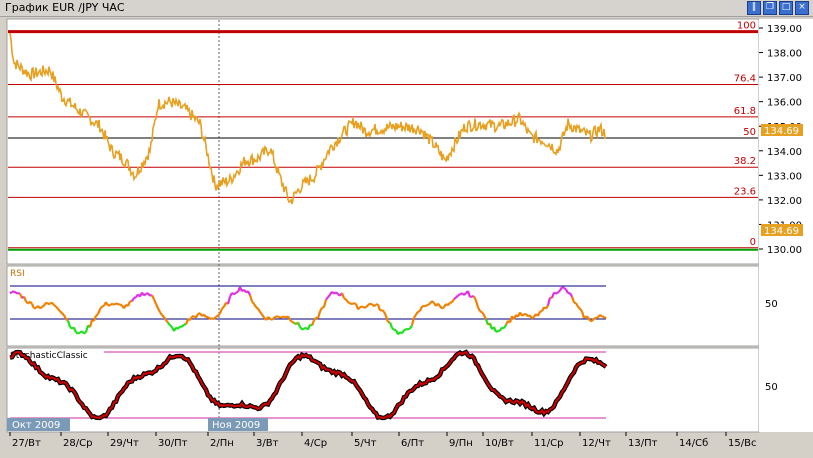 This screenshot has width=813, height=458. What do you see at coordinates (745, 161) in the screenshot?
I see `fib-level-label: 38.2` at bounding box center [745, 161].